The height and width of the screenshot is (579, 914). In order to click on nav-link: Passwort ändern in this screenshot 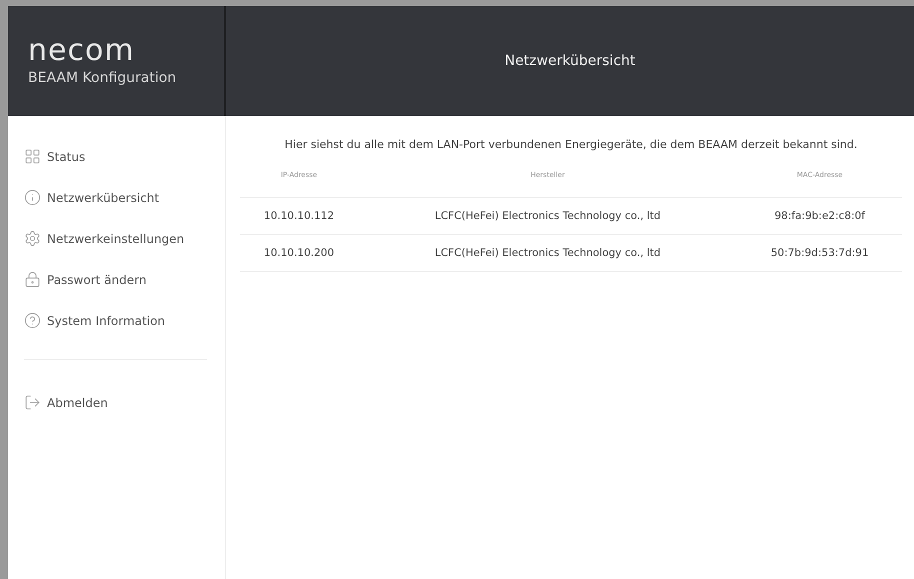, I will do `click(96, 279)`.